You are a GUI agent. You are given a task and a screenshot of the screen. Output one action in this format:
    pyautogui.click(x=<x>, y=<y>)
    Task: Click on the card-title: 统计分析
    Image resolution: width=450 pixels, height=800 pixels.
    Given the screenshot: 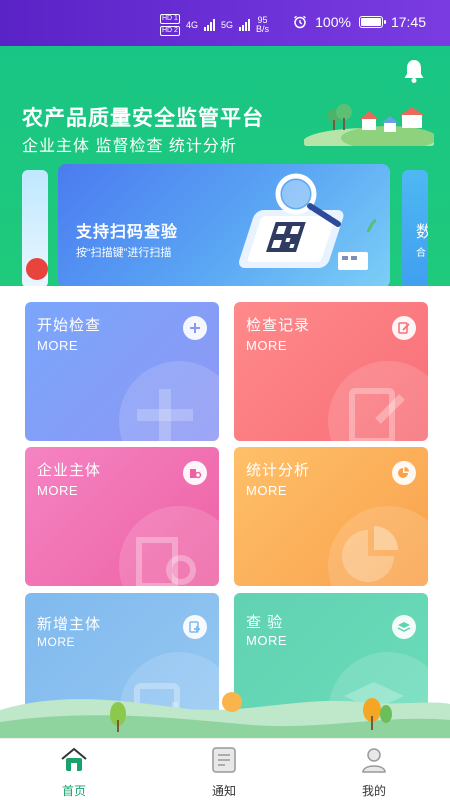 What is the action you would take?
    pyautogui.click(x=278, y=470)
    